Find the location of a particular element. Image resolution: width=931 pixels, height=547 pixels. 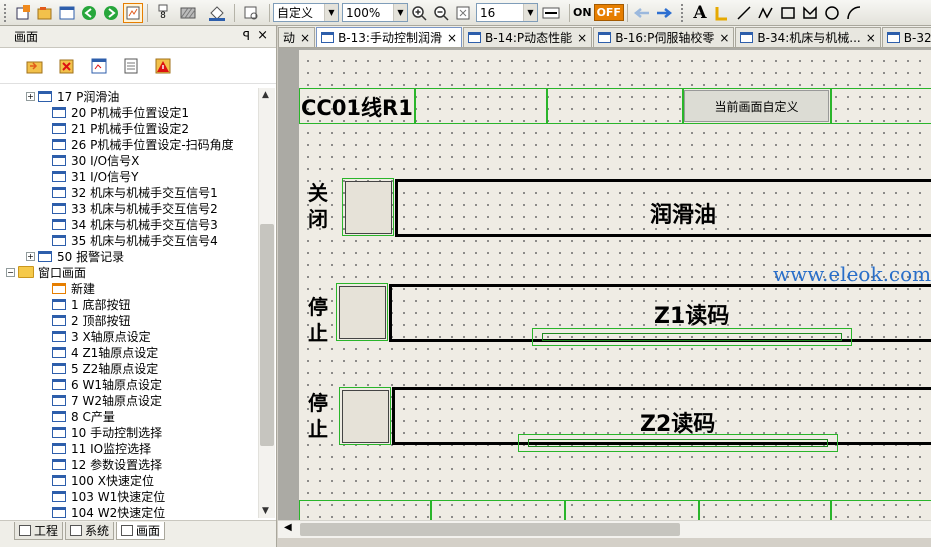

zoom-percent-select: 100% ▼ is located at coordinates (375, 12).